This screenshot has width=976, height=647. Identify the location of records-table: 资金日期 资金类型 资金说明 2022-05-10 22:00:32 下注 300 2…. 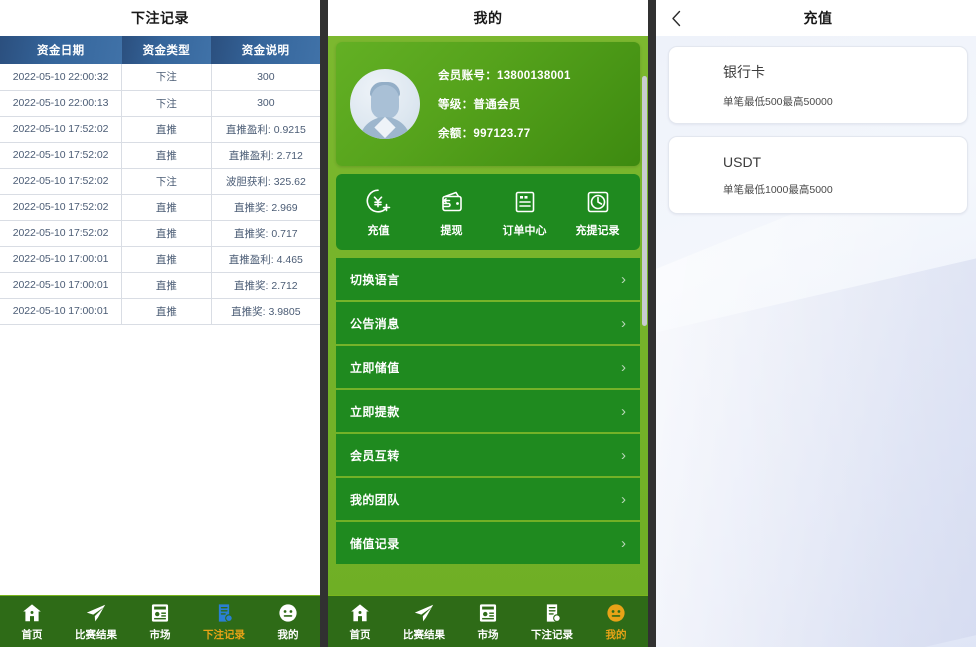
(160, 180).